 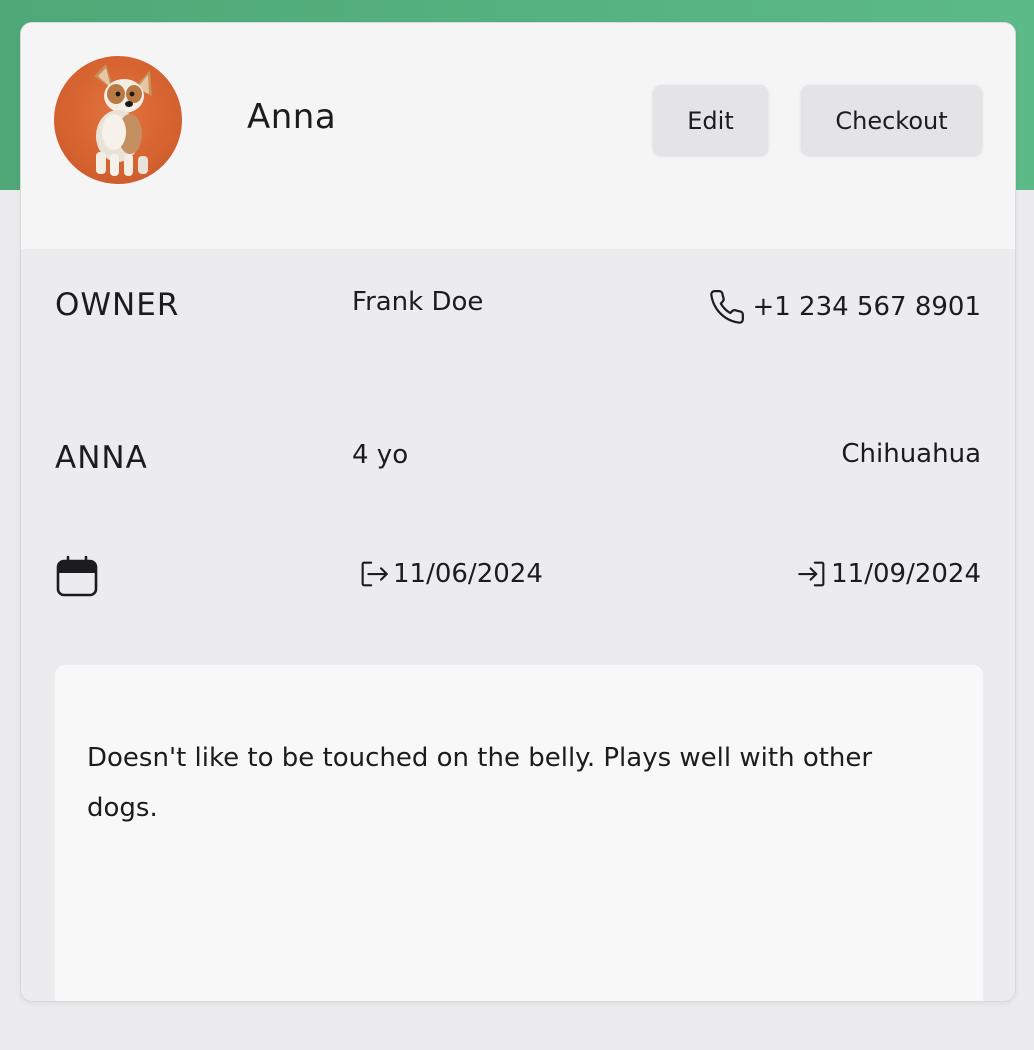 I want to click on login-arrow-icon, so click(x=374, y=574).